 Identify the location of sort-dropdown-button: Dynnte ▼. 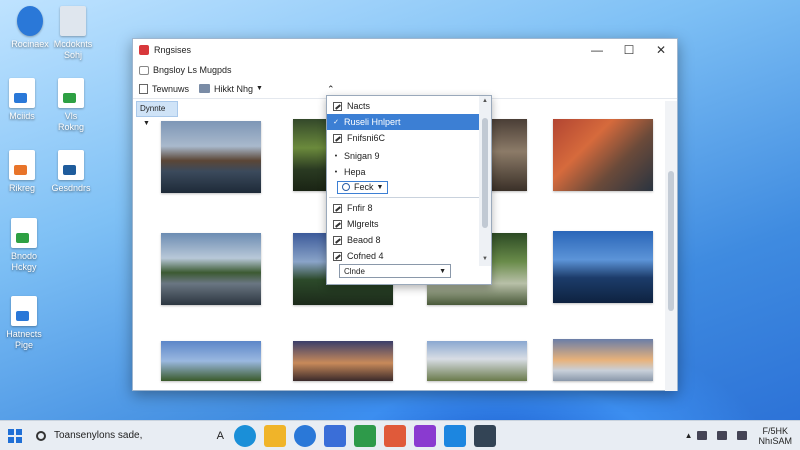
(157, 114).